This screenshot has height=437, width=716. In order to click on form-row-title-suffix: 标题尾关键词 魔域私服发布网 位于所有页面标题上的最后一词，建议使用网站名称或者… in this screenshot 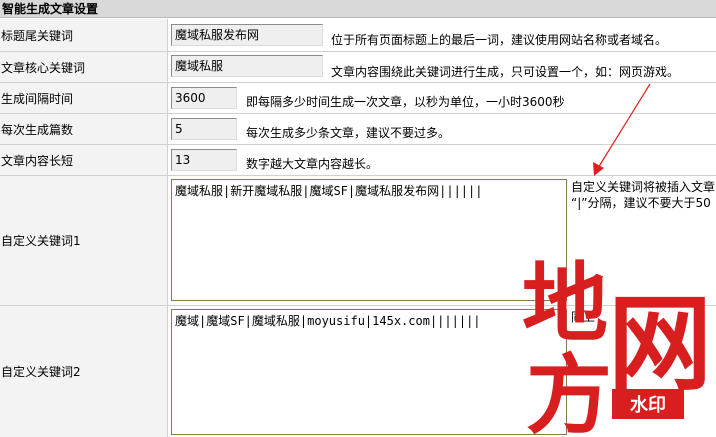, I will do `click(358, 35)`.